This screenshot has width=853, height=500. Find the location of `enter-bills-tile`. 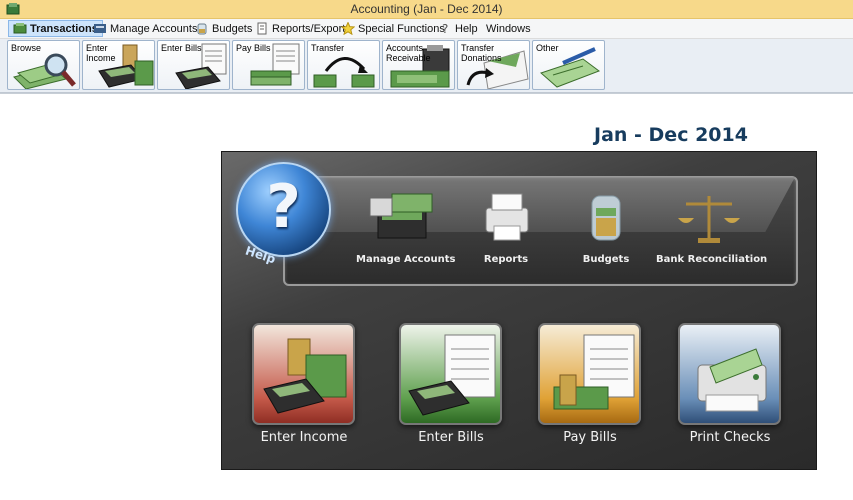

enter-bills-tile is located at coordinates (450, 374).